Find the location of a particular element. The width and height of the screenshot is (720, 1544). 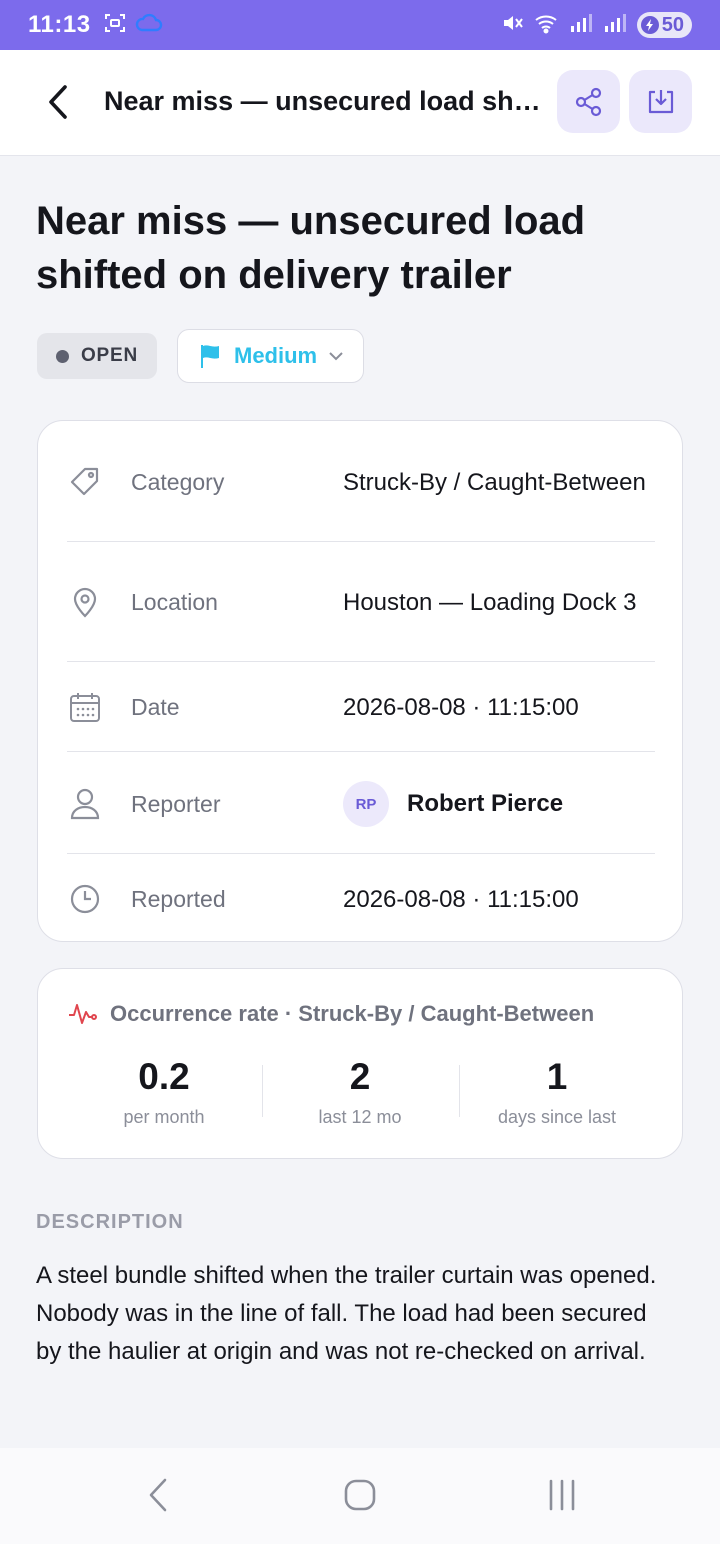

nav-back-button is located at coordinates (158, 1495).